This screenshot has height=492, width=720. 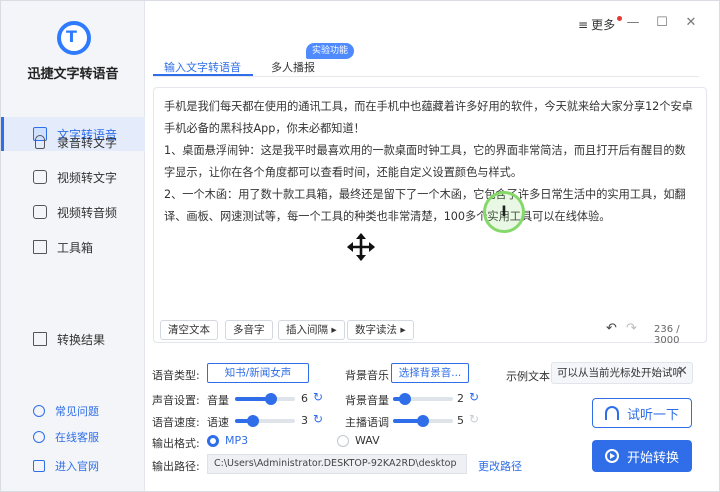 What do you see at coordinates (433, 22) in the screenshot?
I see `title-bar: ≡ 更多 — ☐ ✕` at bounding box center [433, 22].